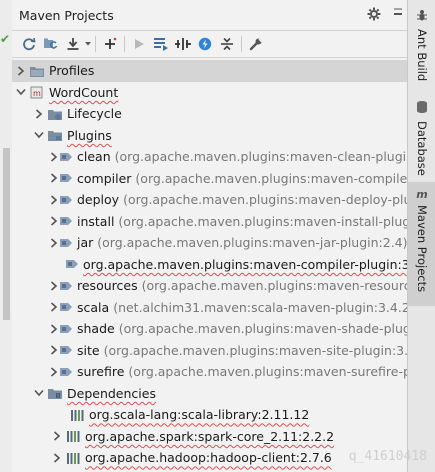 The width and height of the screenshot is (435, 472). I want to click on left-scrollbar-thumb, so click(6, 234).